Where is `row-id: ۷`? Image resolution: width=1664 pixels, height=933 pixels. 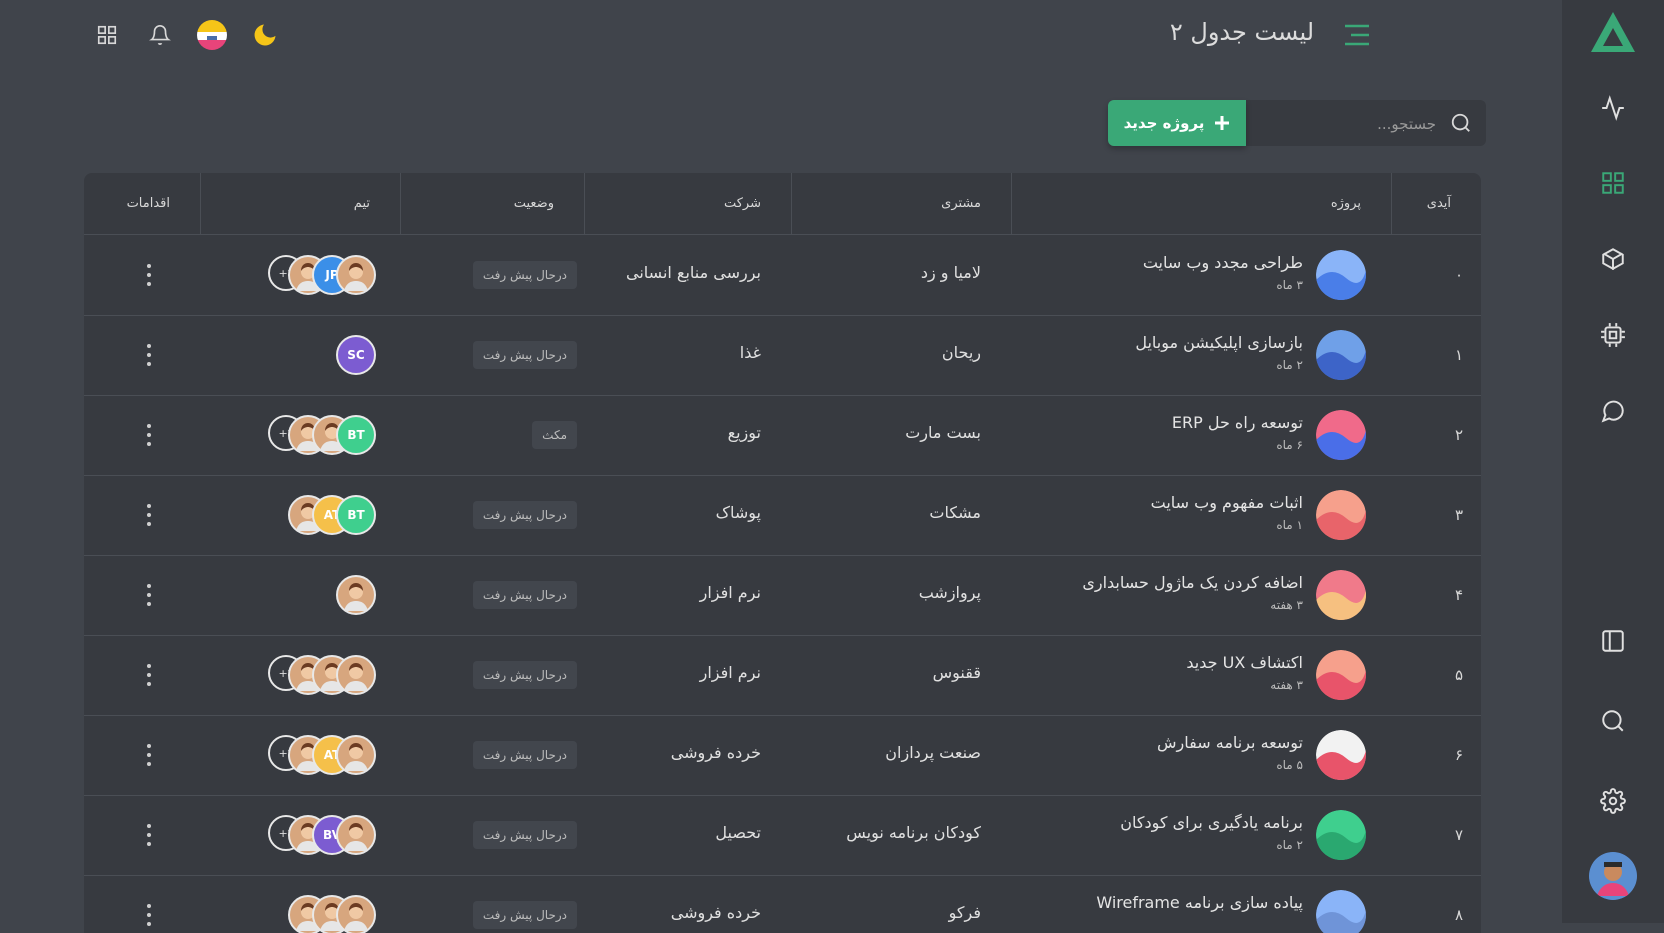
row-id: ۷ is located at coordinates (1458, 835).